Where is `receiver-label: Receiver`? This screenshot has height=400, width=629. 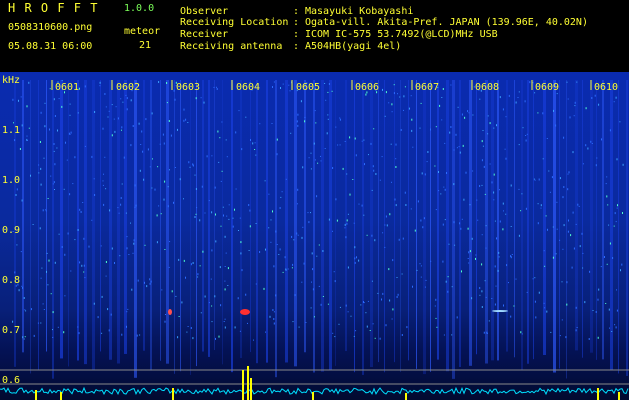 receiver-label: Receiver is located at coordinates (204, 34).